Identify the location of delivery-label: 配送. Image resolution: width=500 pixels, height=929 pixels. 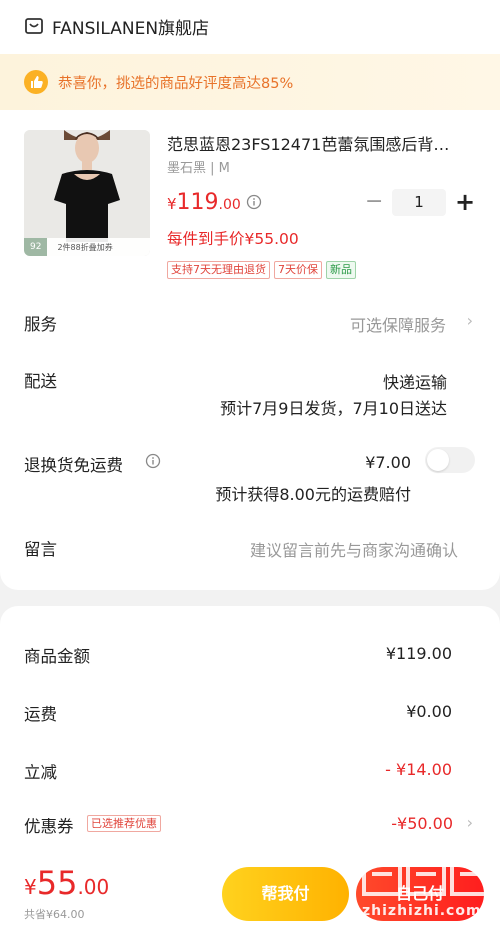
(40, 381).